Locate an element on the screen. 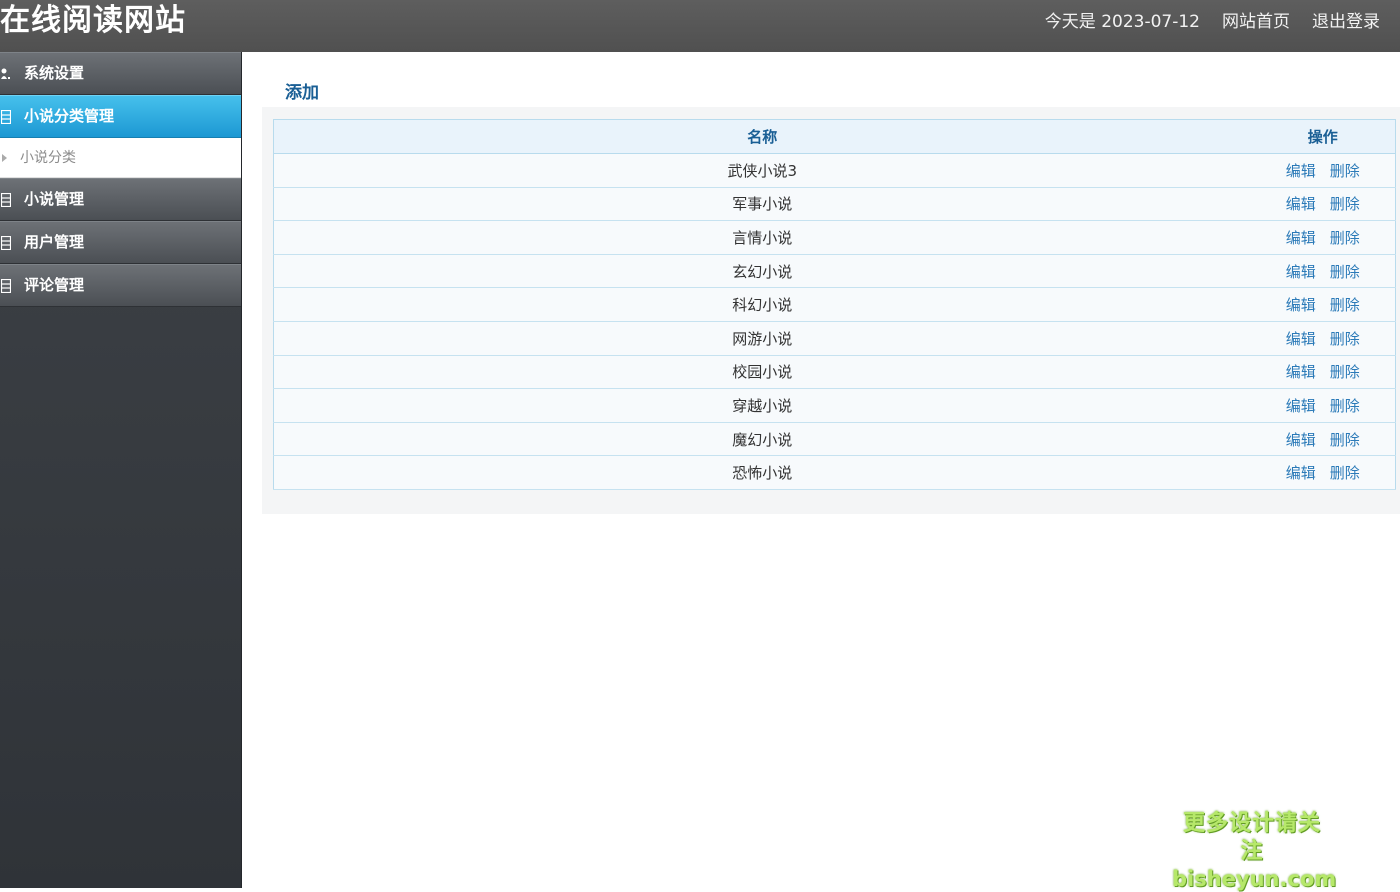 The height and width of the screenshot is (892, 1400). table-row: 武侠小说3 编辑 删除 is located at coordinates (834, 170).